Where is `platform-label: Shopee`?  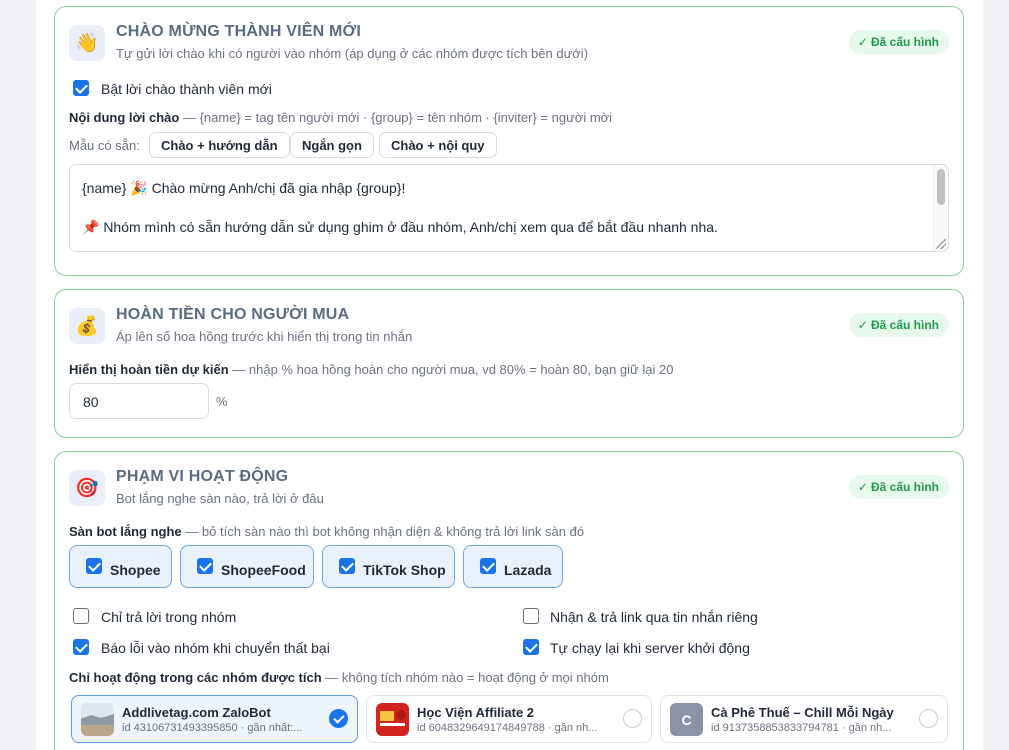 platform-label: Shopee is located at coordinates (135, 570).